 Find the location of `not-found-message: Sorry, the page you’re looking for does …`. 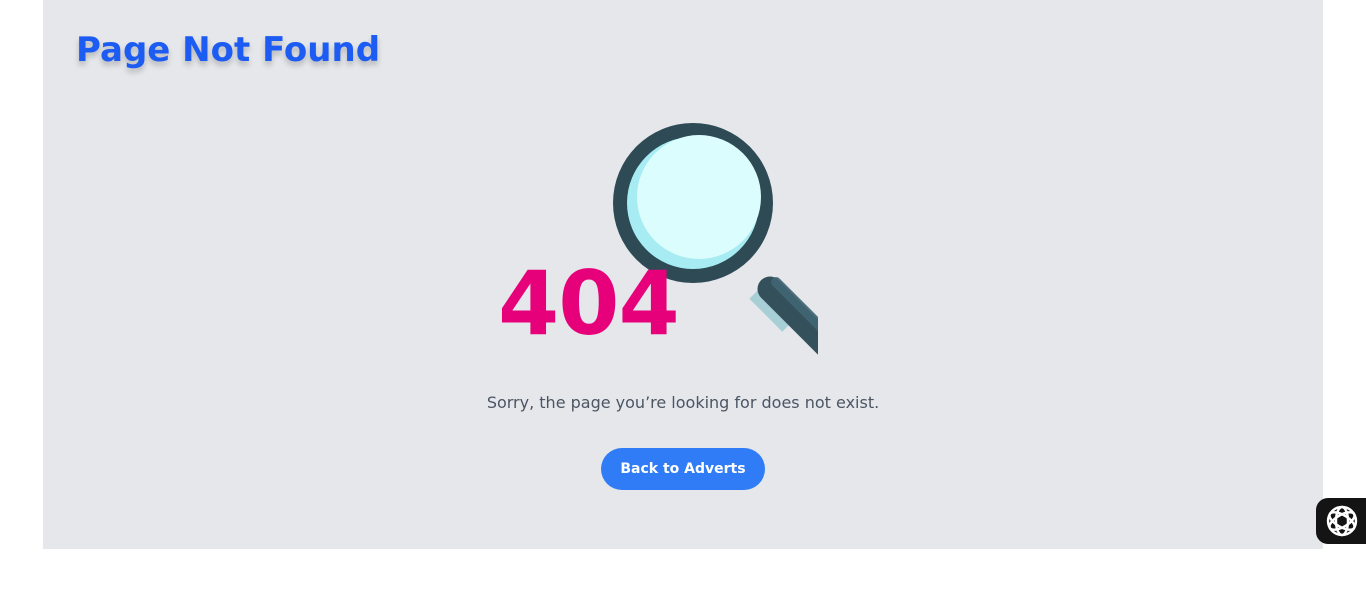

not-found-message: Sorry, the page you’re looking for does … is located at coordinates (683, 402).